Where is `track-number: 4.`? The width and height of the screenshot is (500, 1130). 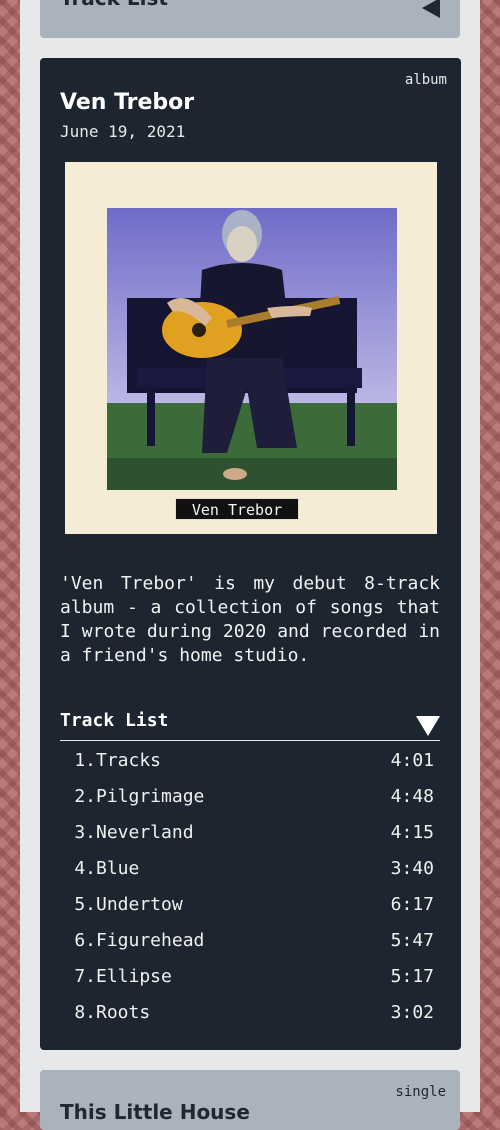
track-number: 4. is located at coordinates (85, 868).